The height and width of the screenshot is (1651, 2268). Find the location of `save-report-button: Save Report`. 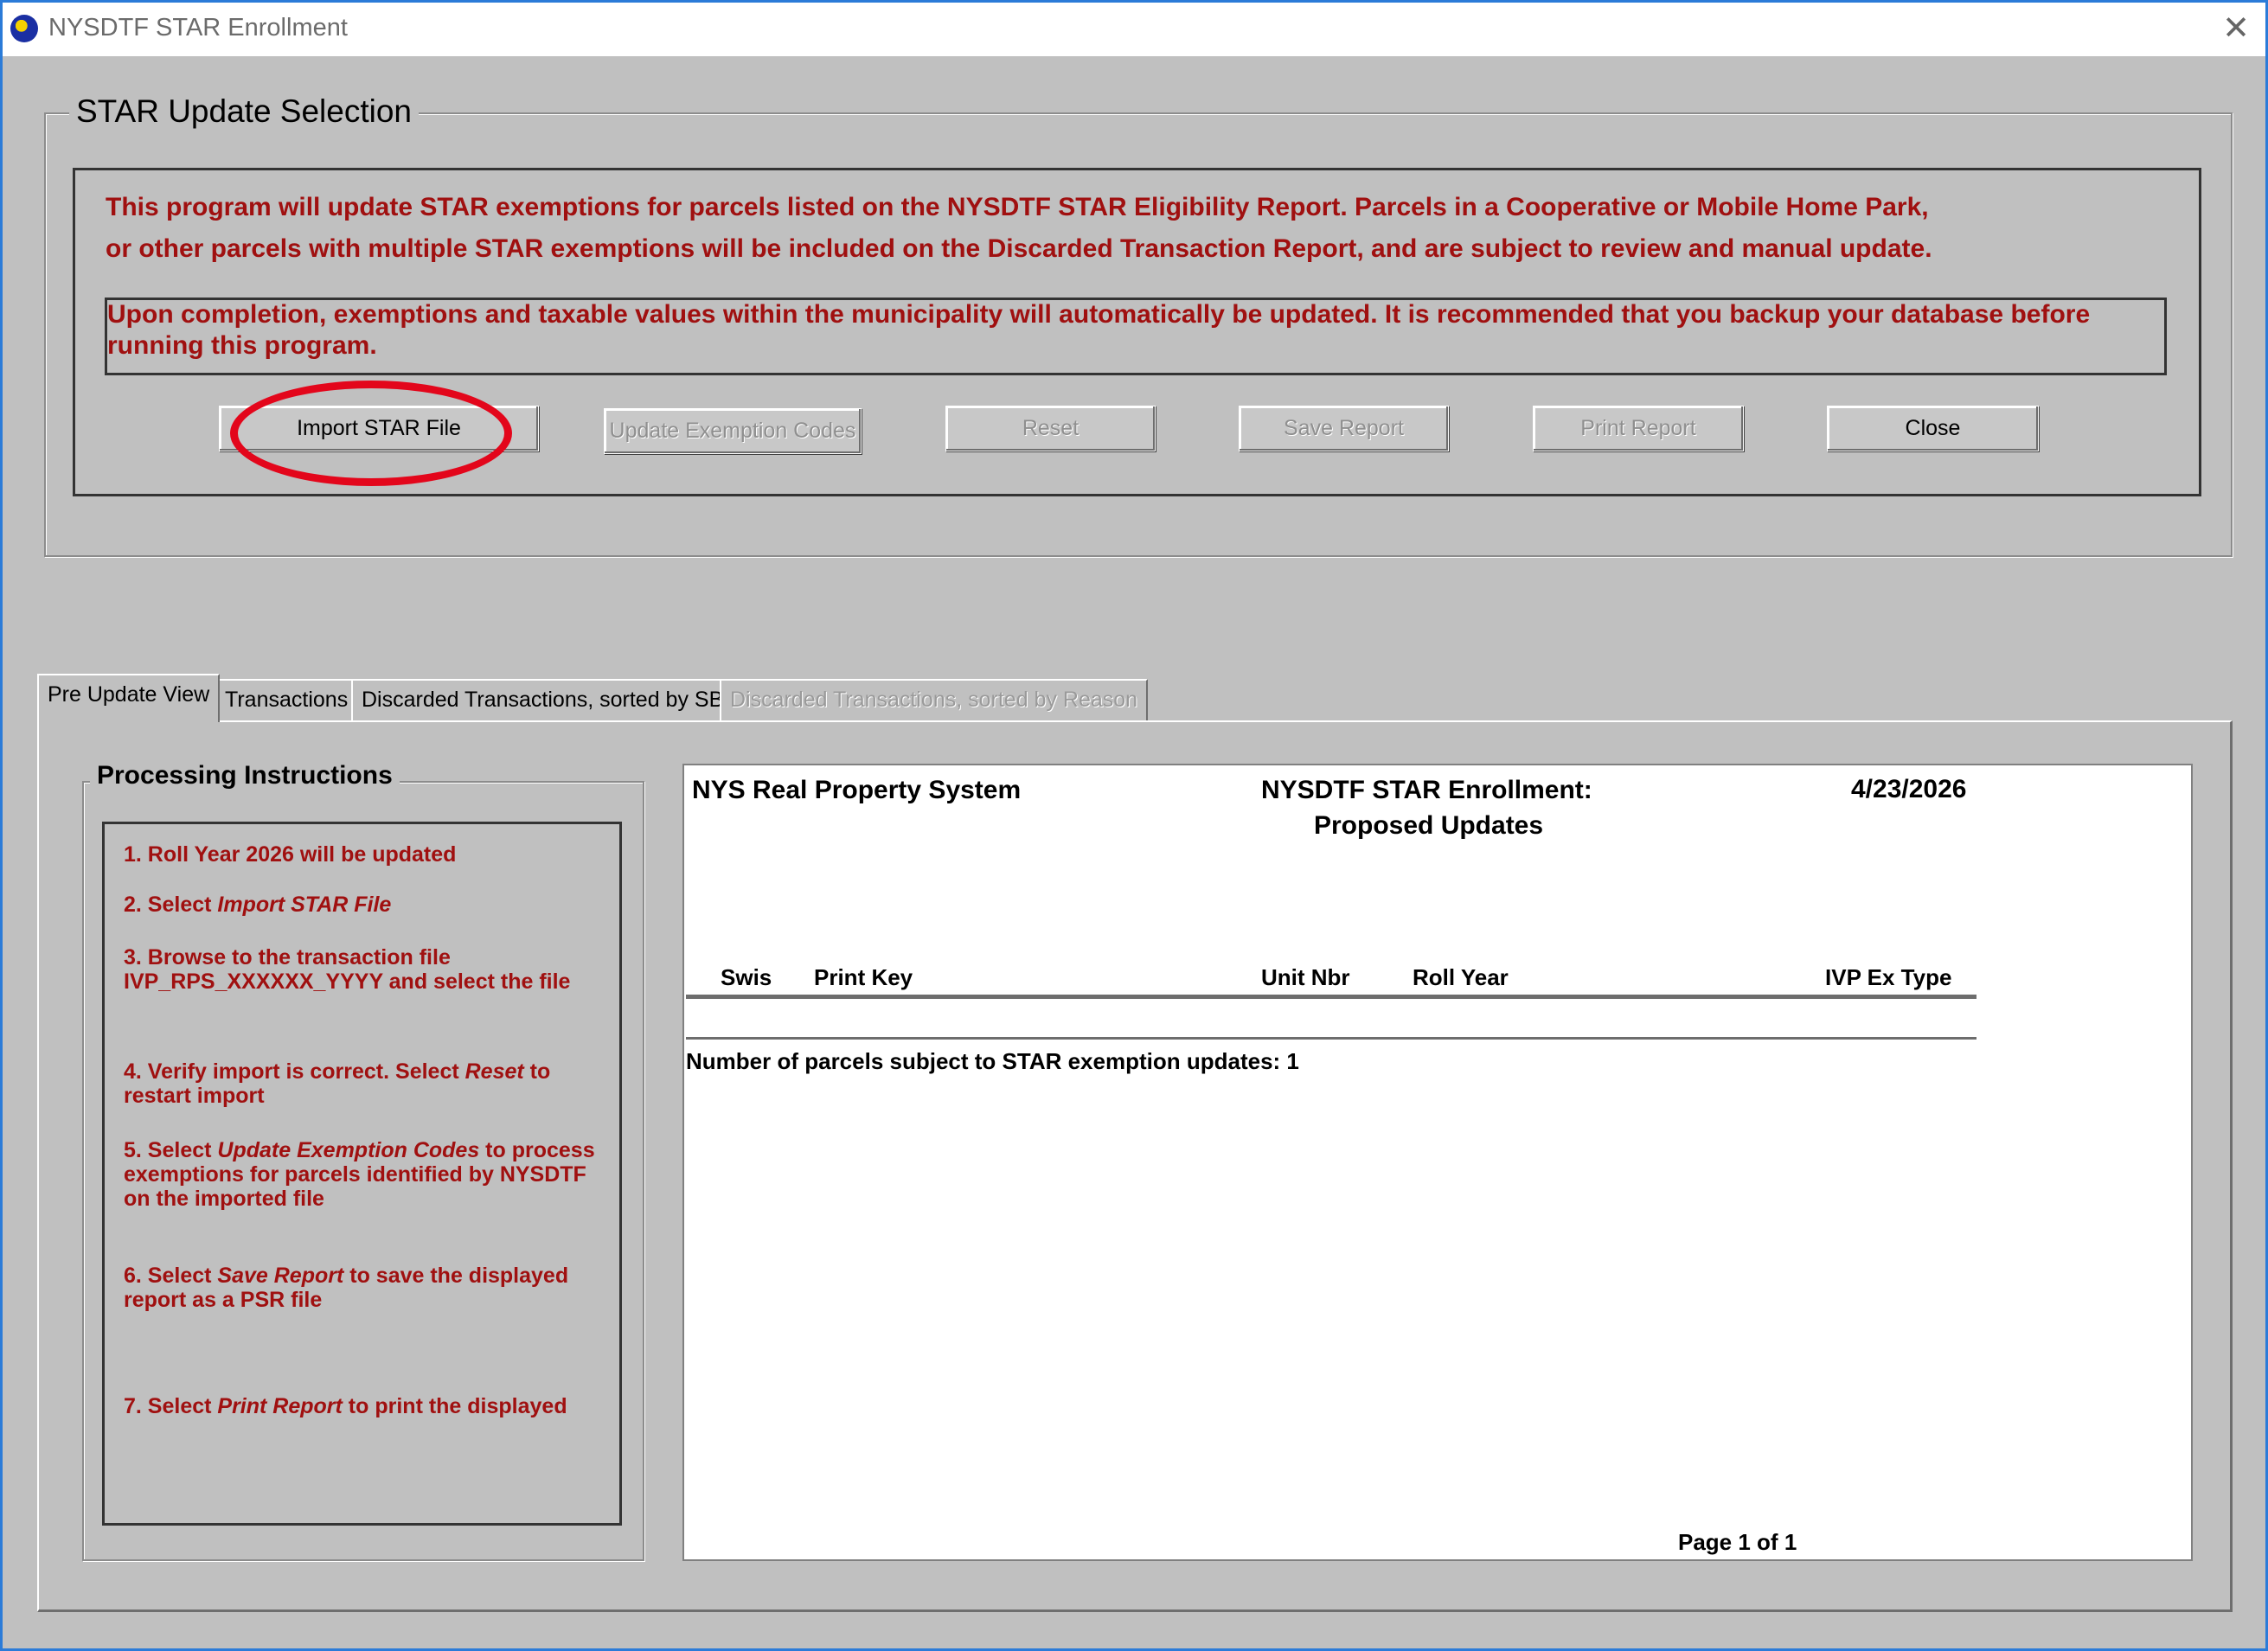

save-report-button: Save Report is located at coordinates (1344, 428).